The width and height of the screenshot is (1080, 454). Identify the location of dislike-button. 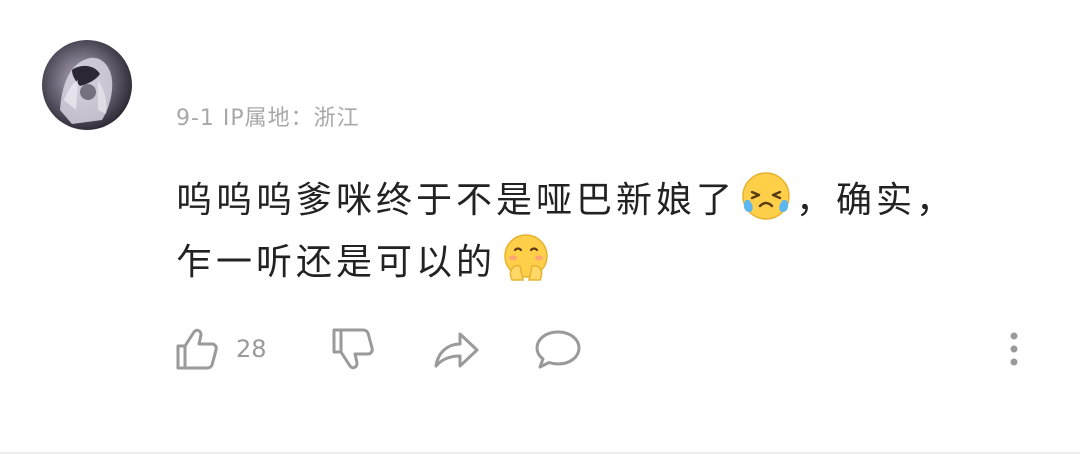
(353, 349).